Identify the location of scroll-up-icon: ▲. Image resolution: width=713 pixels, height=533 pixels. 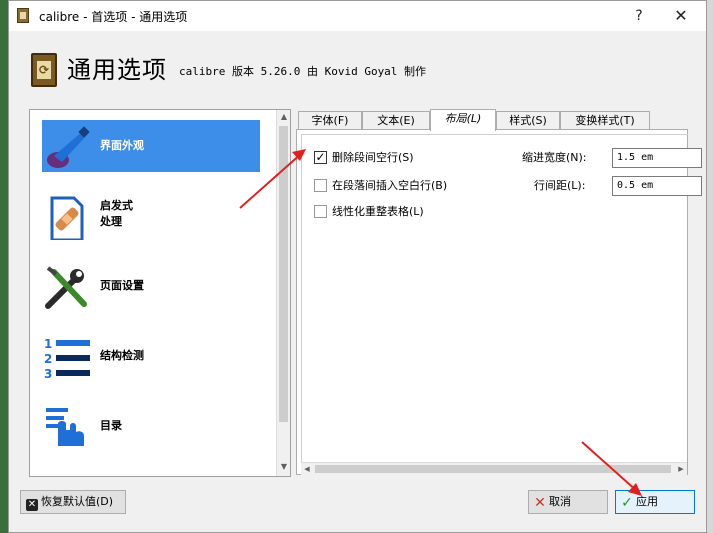
(283, 117).